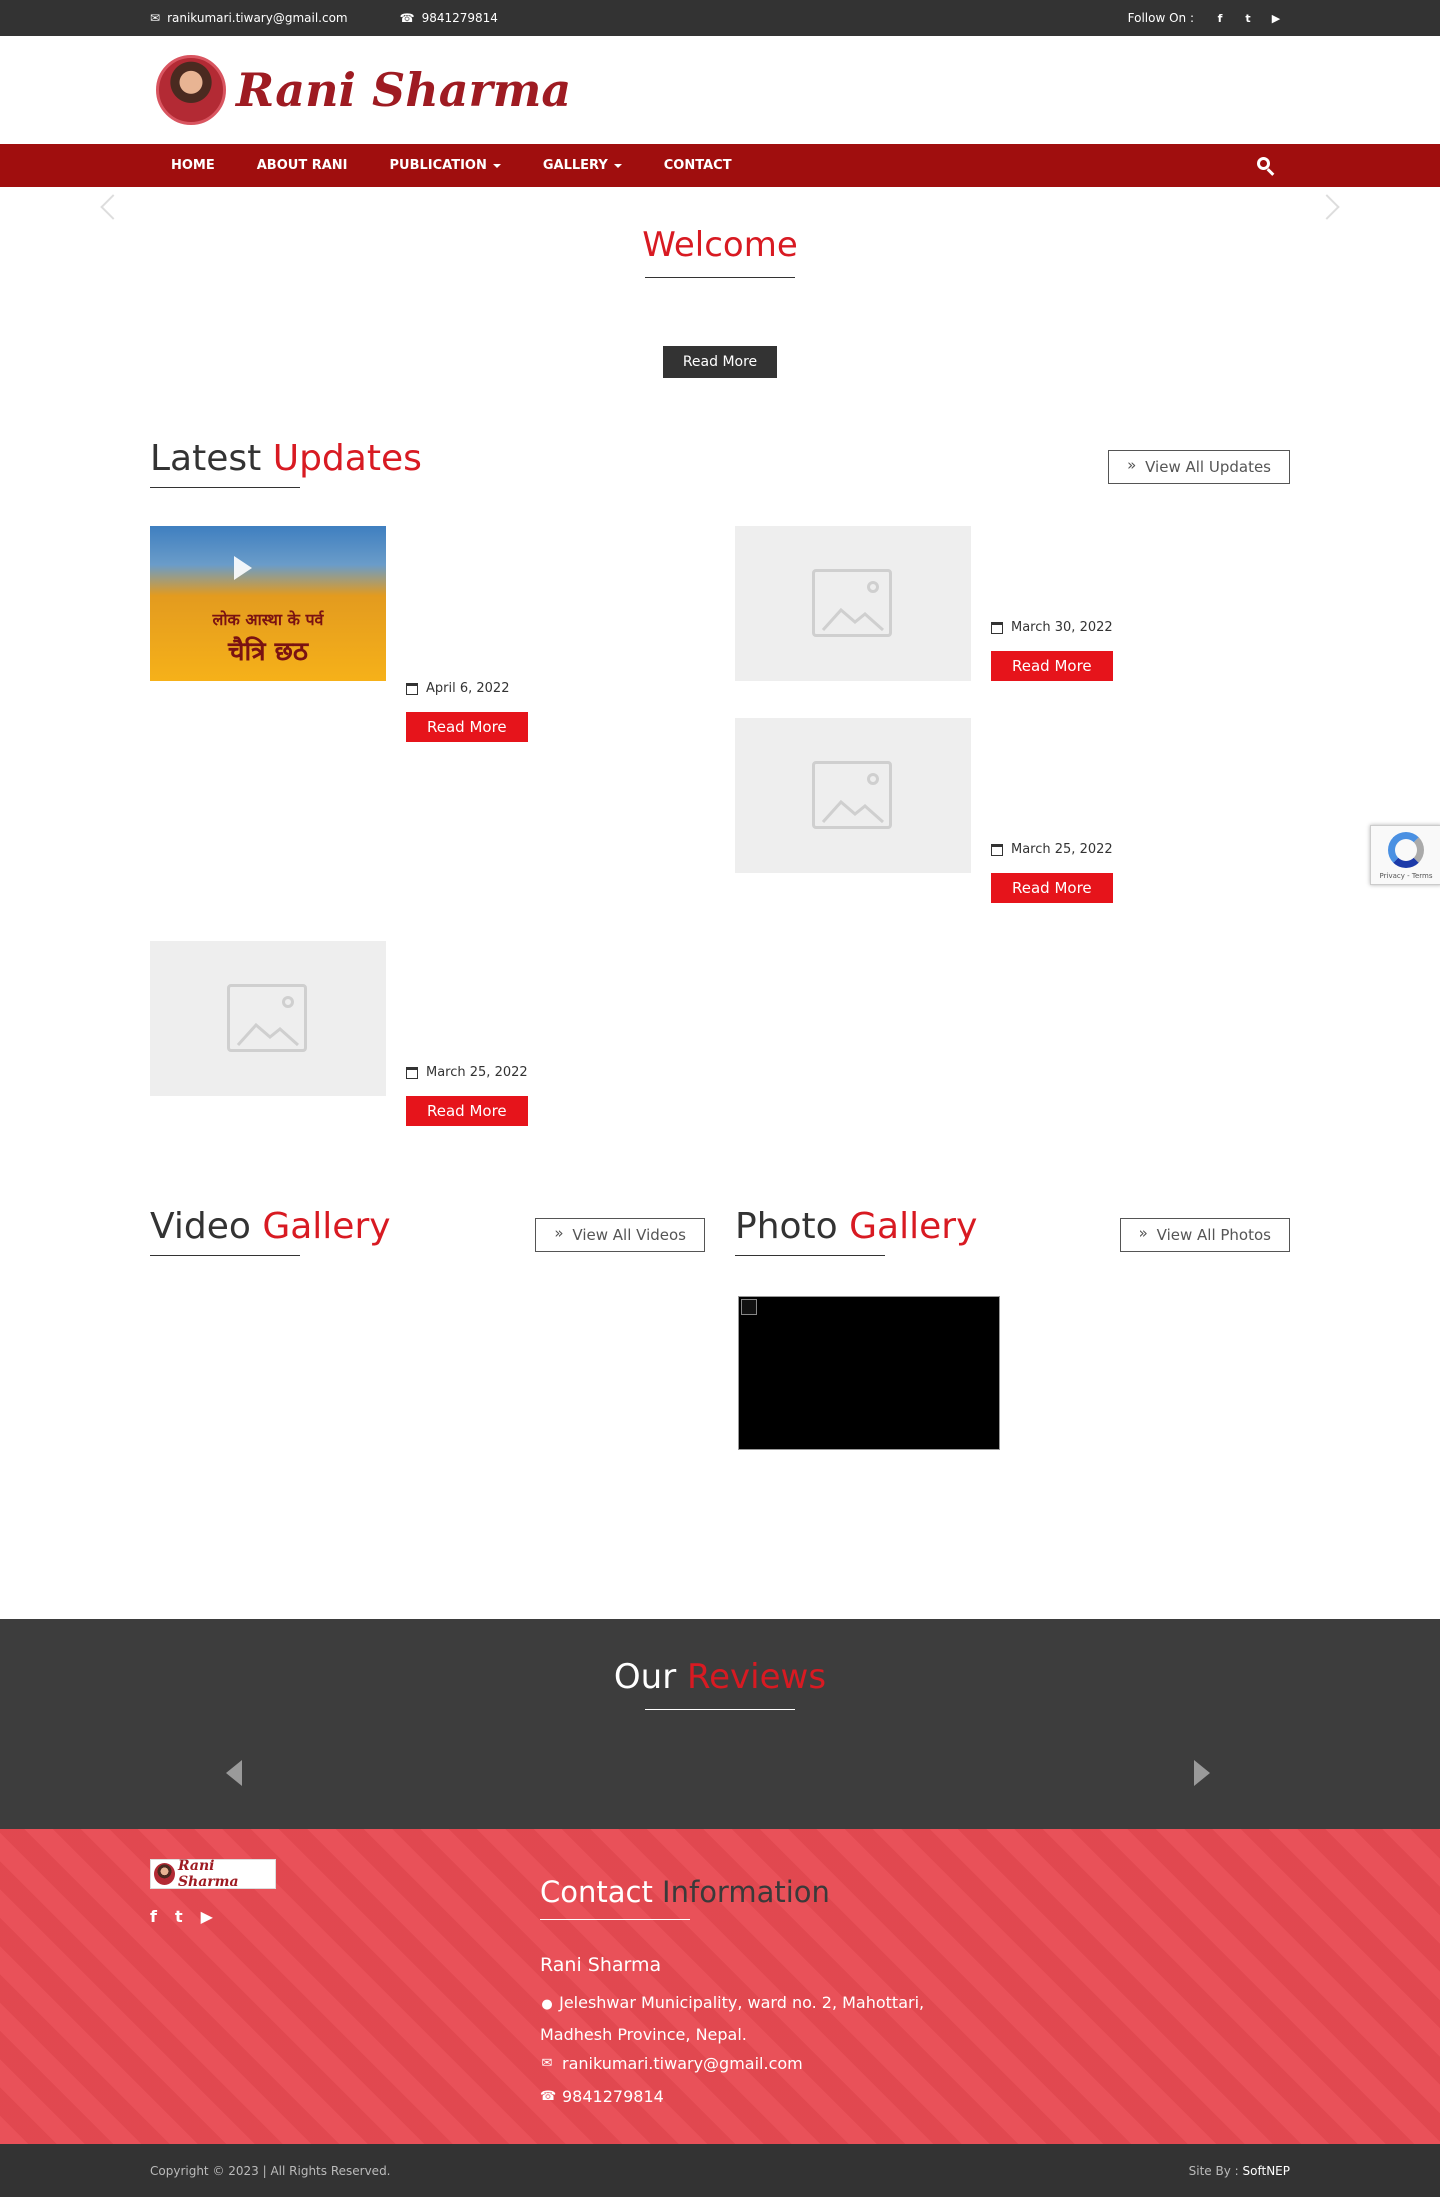 This screenshot has height=2197, width=1440. Describe the element at coordinates (617, 165) in the screenshot. I see `caret-down-icon` at that location.